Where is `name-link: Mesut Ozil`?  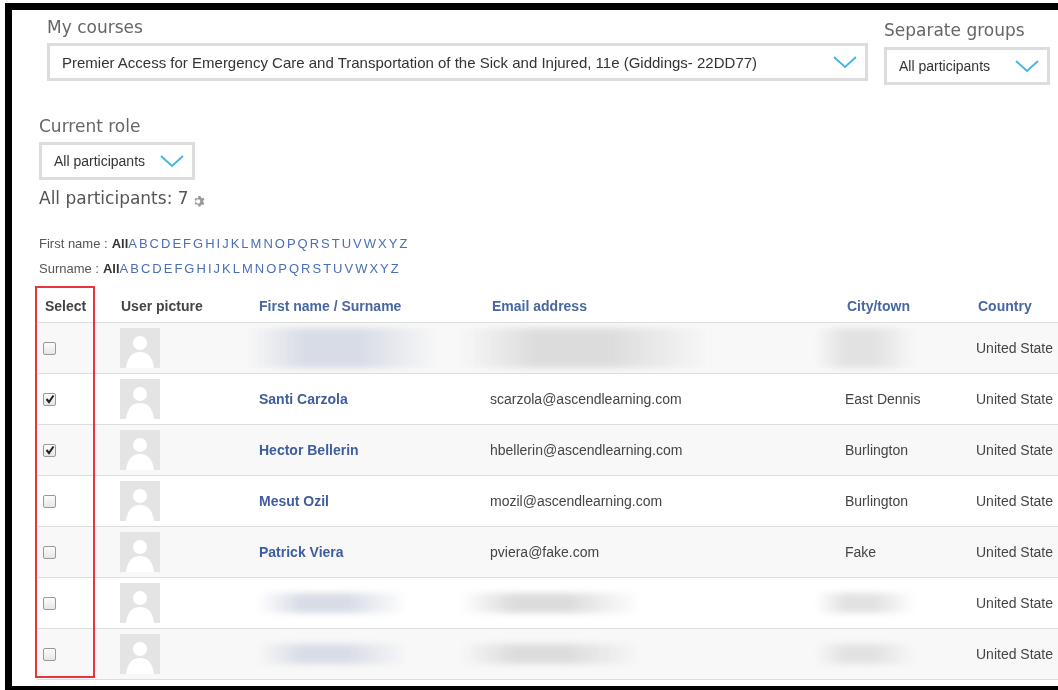 name-link: Mesut Ozil is located at coordinates (373, 501).